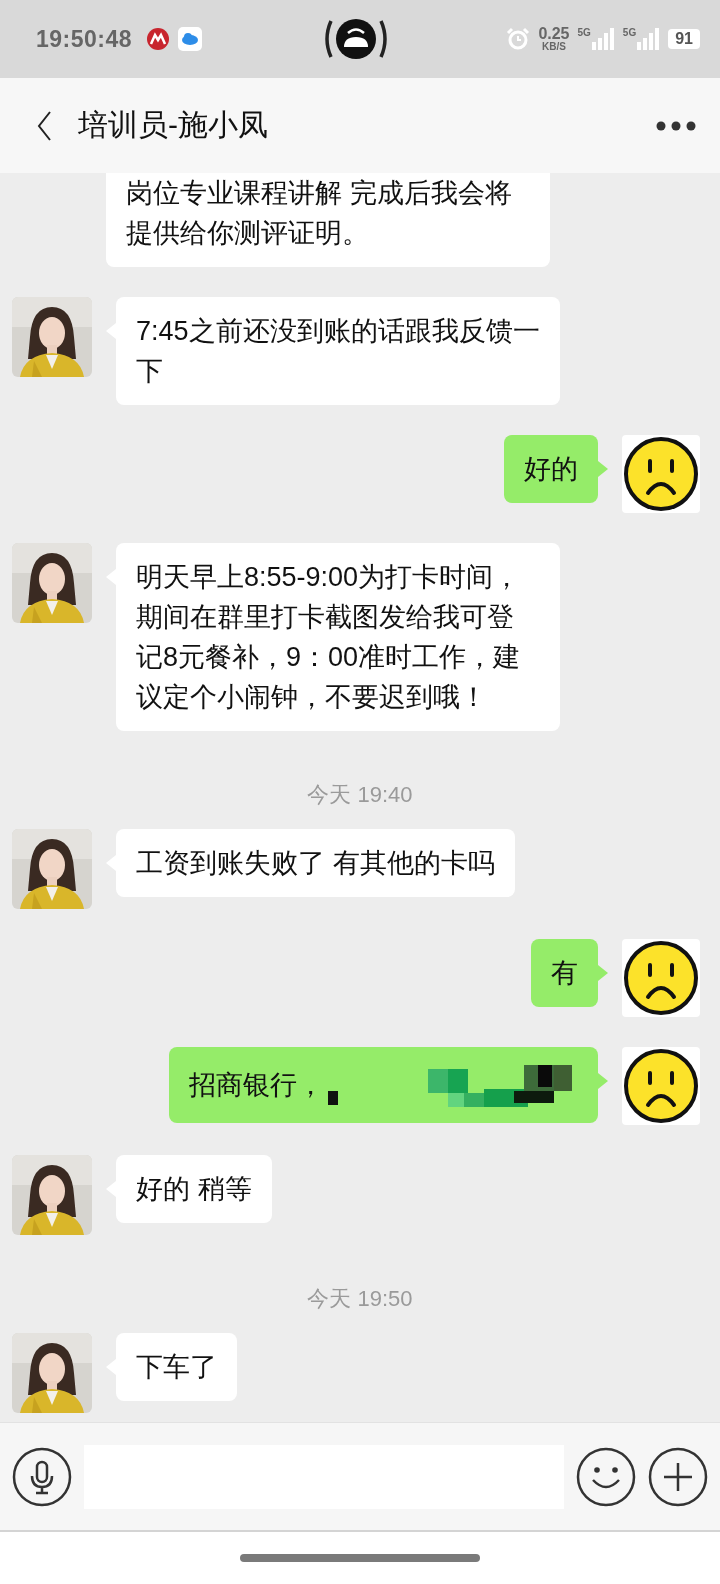 The height and width of the screenshot is (1584, 720). Describe the element at coordinates (678, 1476) in the screenshot. I see `add-icon` at that location.